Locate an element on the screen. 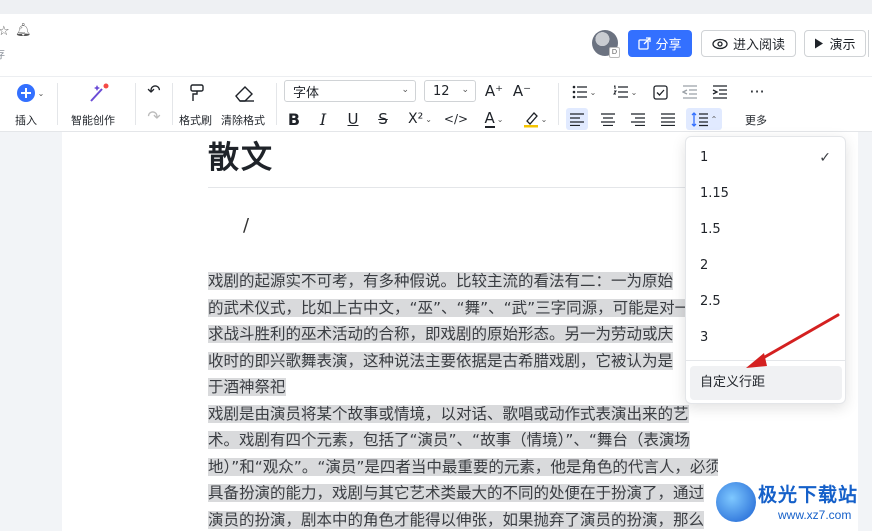 This screenshot has width=872, height=531. indent-button is located at coordinates (720, 92).